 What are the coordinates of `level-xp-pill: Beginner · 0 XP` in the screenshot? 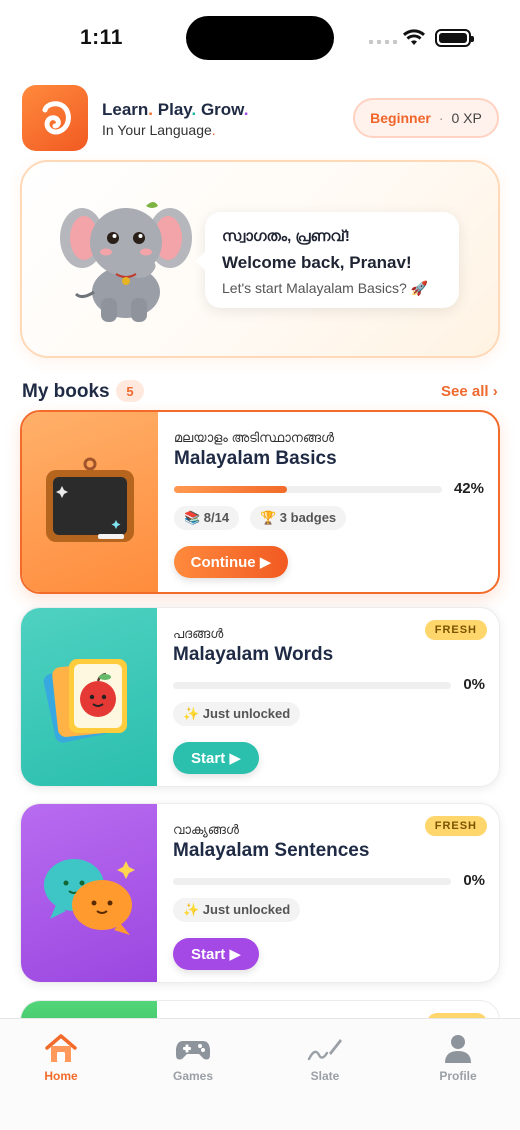 It's located at (426, 118).